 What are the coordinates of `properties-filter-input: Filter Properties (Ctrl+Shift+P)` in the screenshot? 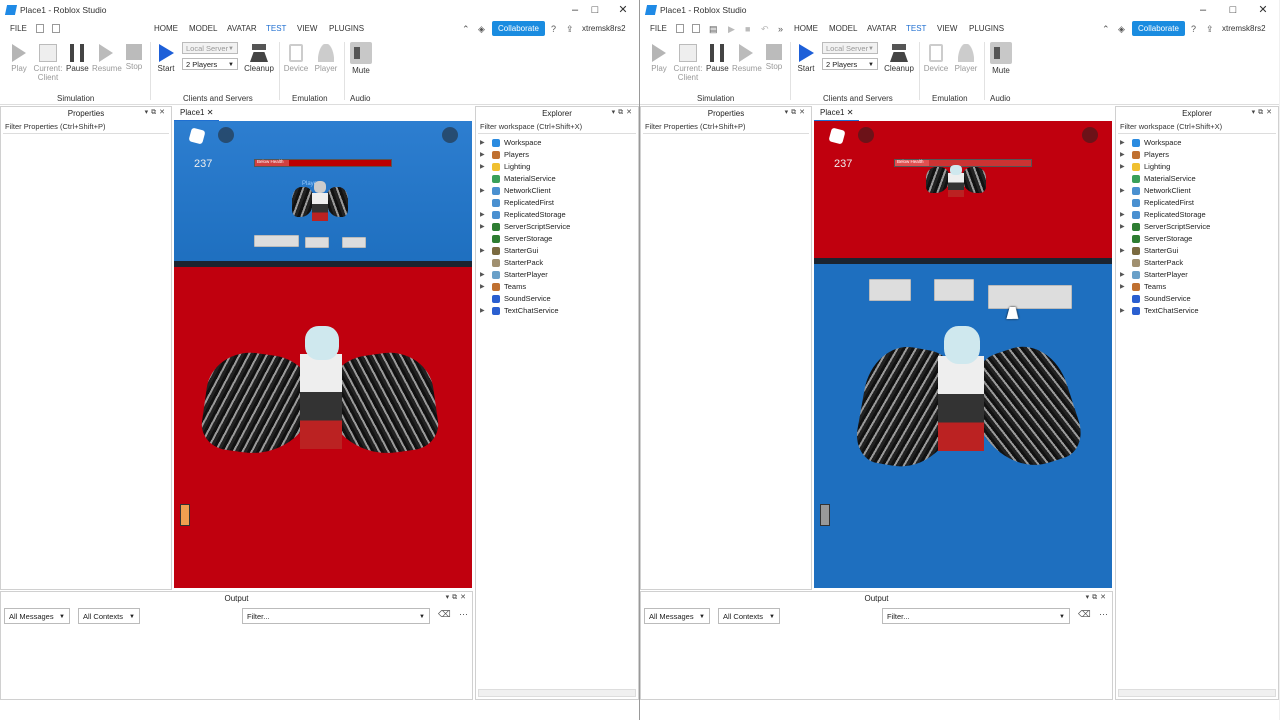 It's located at (86, 127).